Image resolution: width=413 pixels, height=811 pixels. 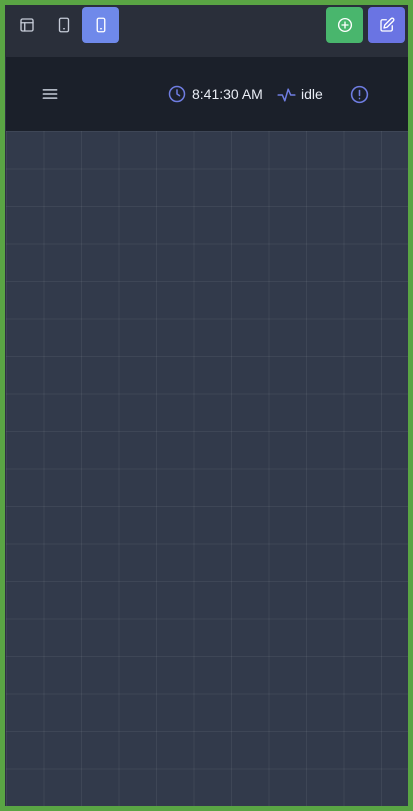 I want to click on layout-view-button, so click(x=26, y=25).